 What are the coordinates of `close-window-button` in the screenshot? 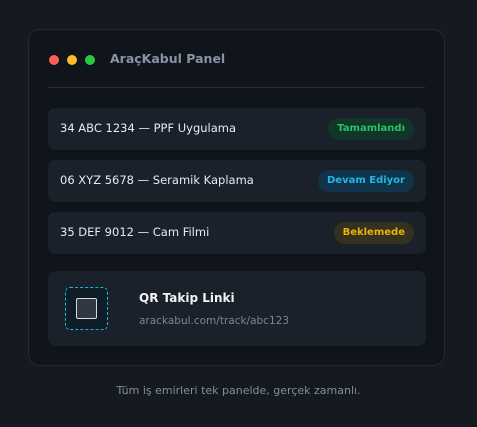 It's located at (54, 60).